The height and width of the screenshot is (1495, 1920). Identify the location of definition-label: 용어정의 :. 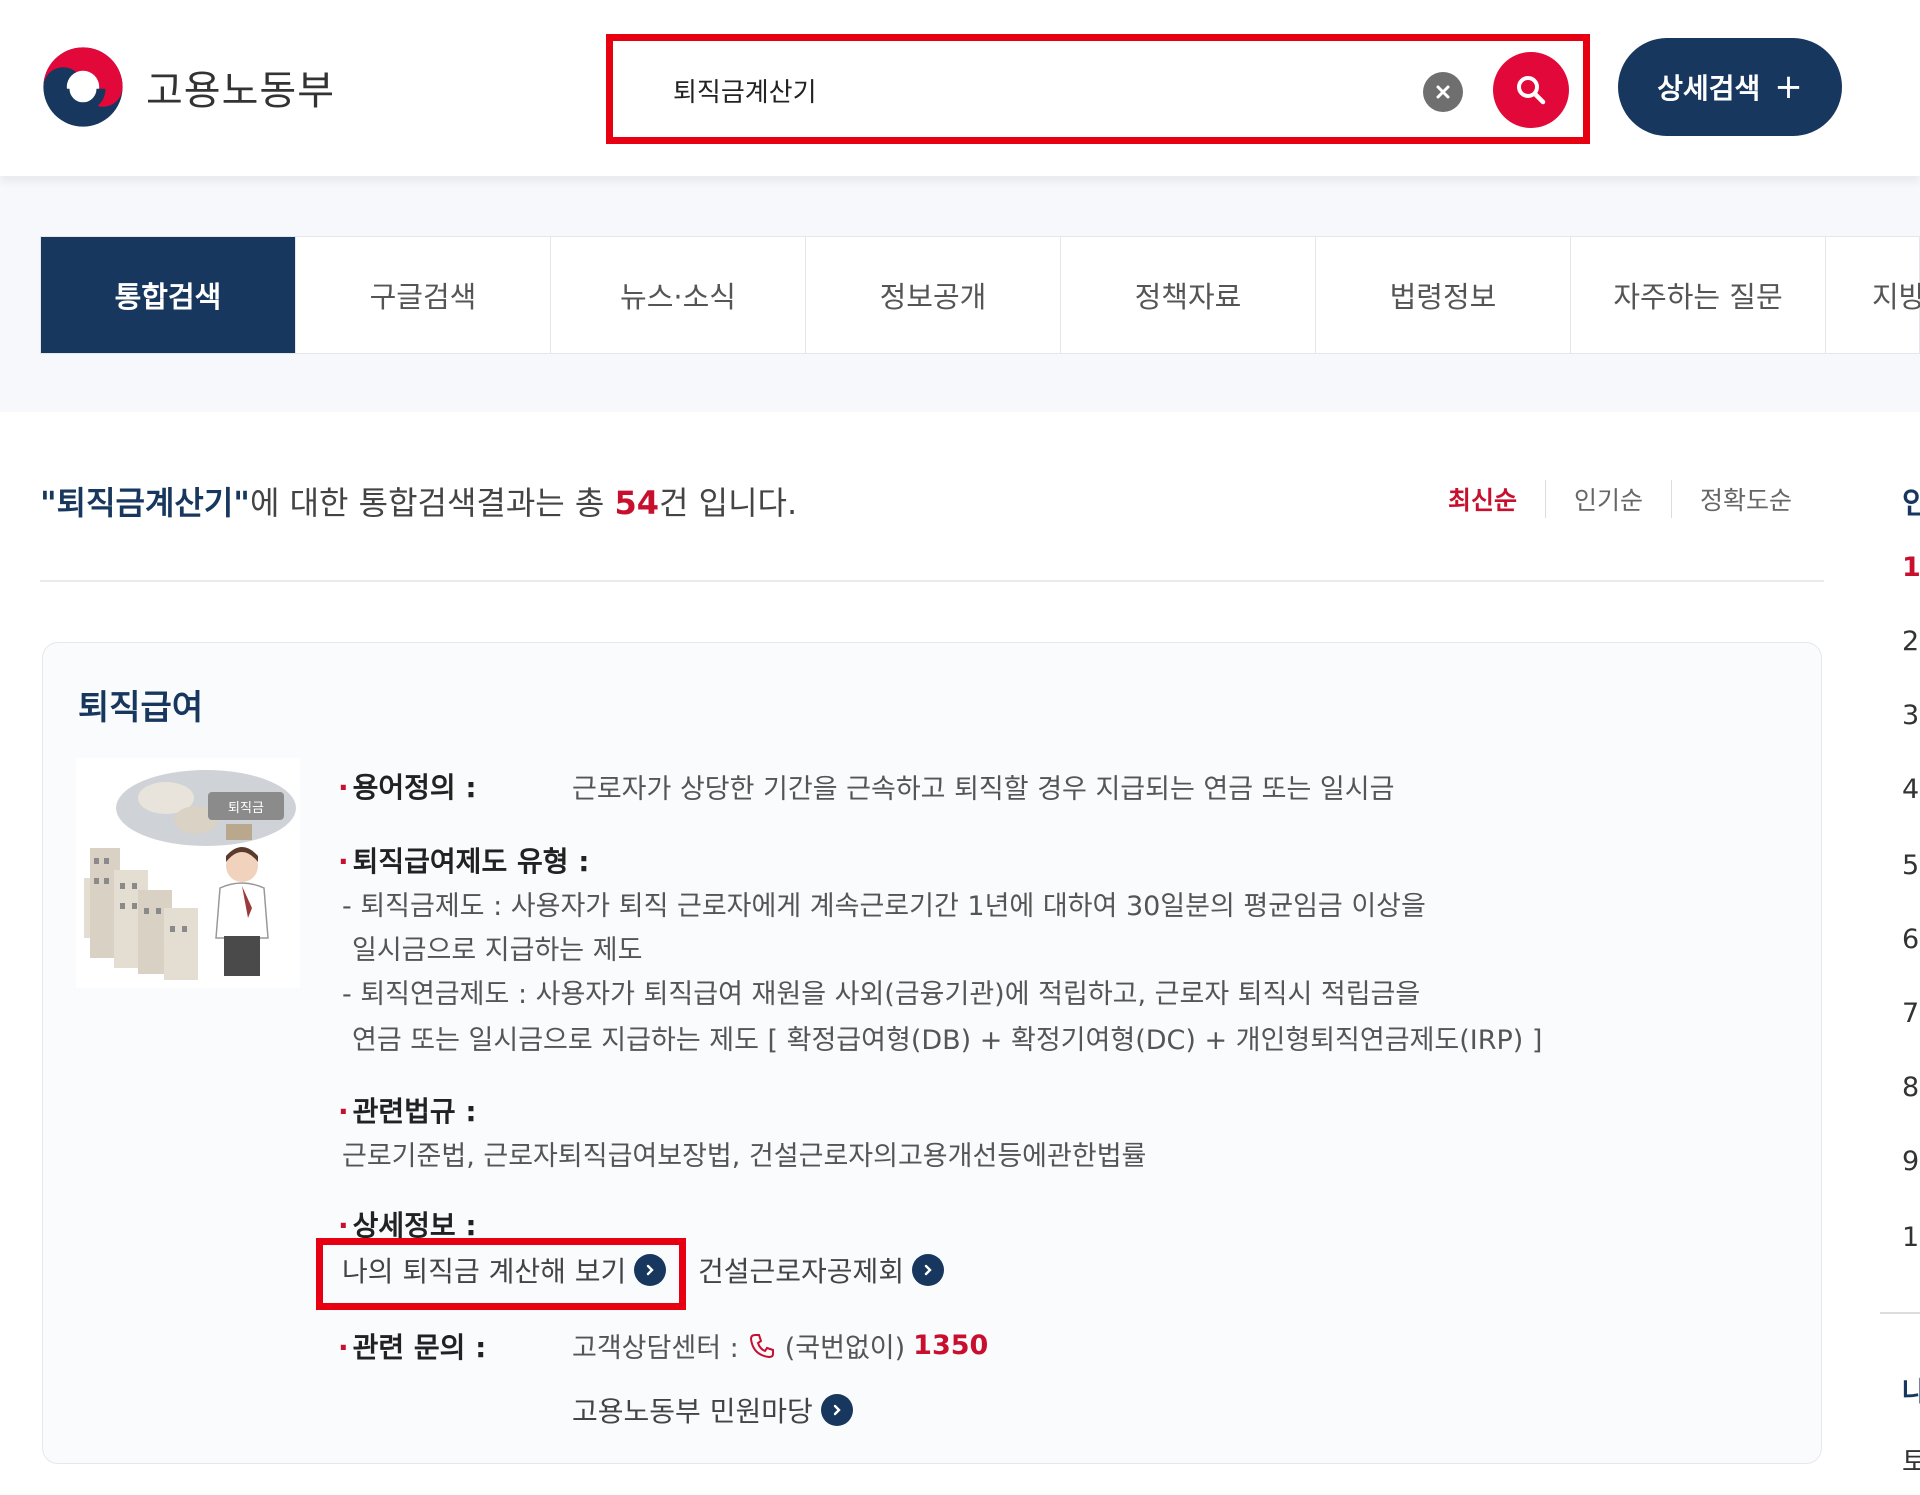
(407, 786).